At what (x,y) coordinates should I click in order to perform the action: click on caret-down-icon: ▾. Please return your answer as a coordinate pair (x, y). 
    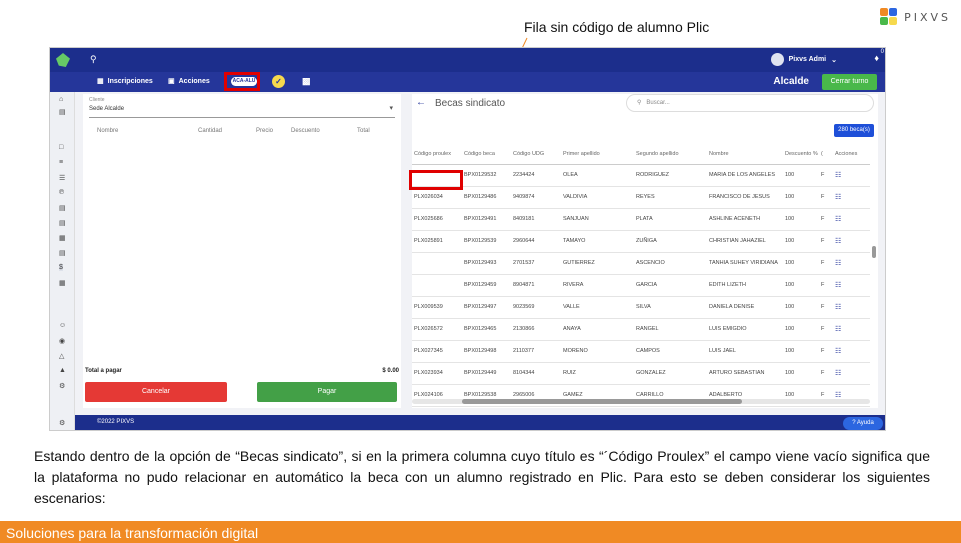
    Looking at the image, I should click on (391, 108).